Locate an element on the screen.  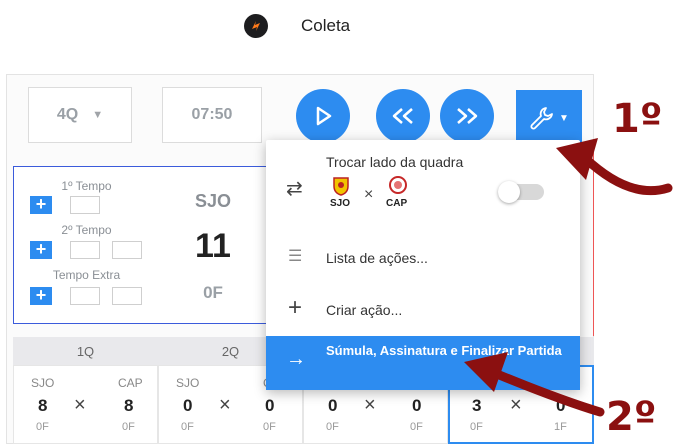
play-icon is located at coordinates (324, 116).